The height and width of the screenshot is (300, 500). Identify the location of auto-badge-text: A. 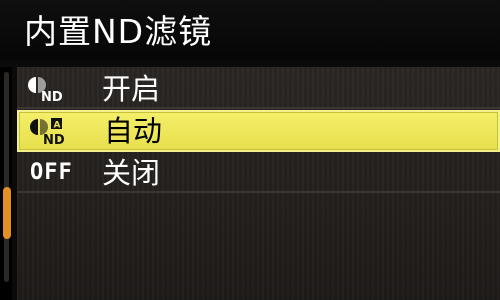
(57, 126).